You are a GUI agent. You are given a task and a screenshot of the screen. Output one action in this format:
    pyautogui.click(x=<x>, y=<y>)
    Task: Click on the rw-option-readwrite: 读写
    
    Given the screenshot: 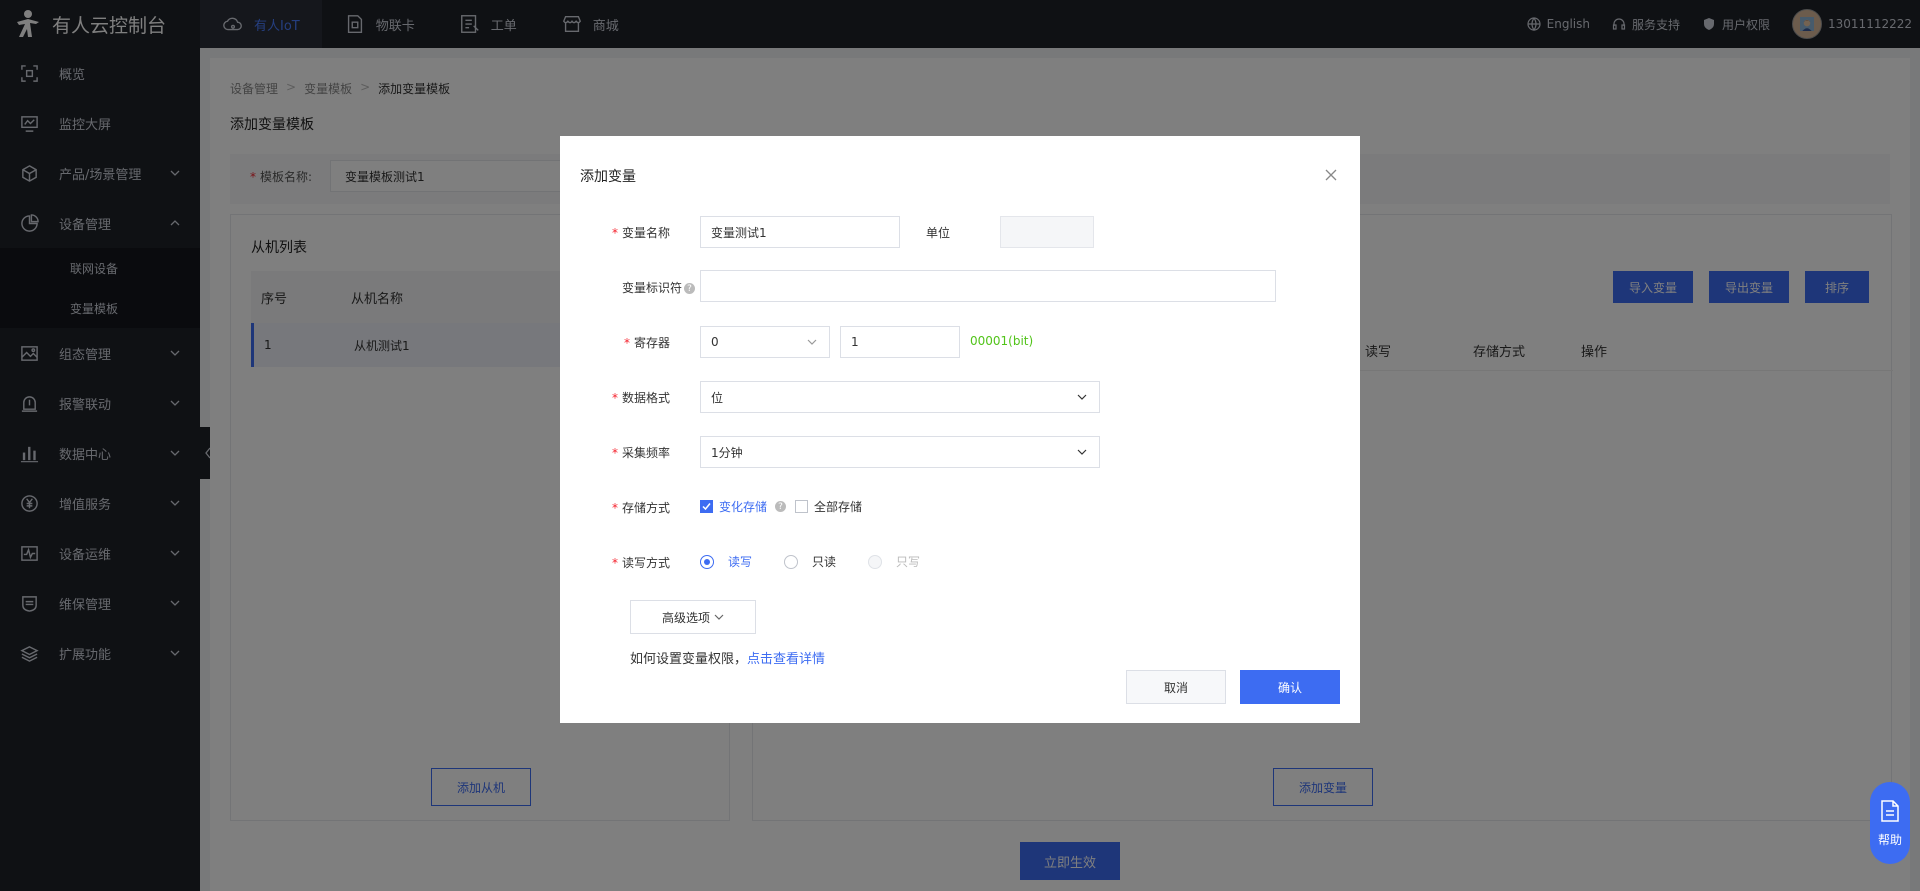 What is the action you would take?
    pyautogui.click(x=726, y=561)
    